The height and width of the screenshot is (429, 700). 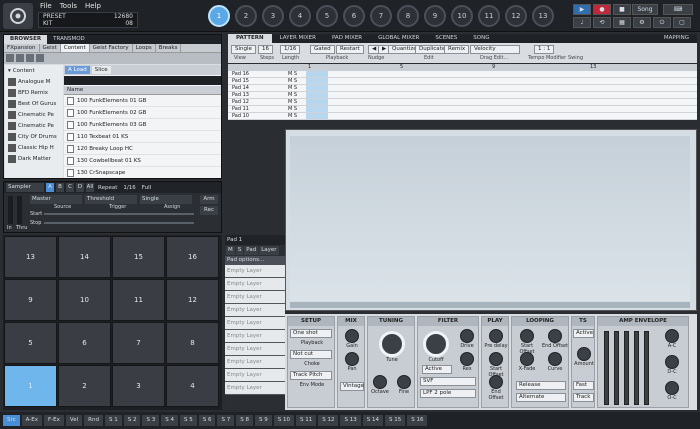 What do you see at coordinates (239, 250) in the screenshot?
I see `solo-button: S` at bounding box center [239, 250].